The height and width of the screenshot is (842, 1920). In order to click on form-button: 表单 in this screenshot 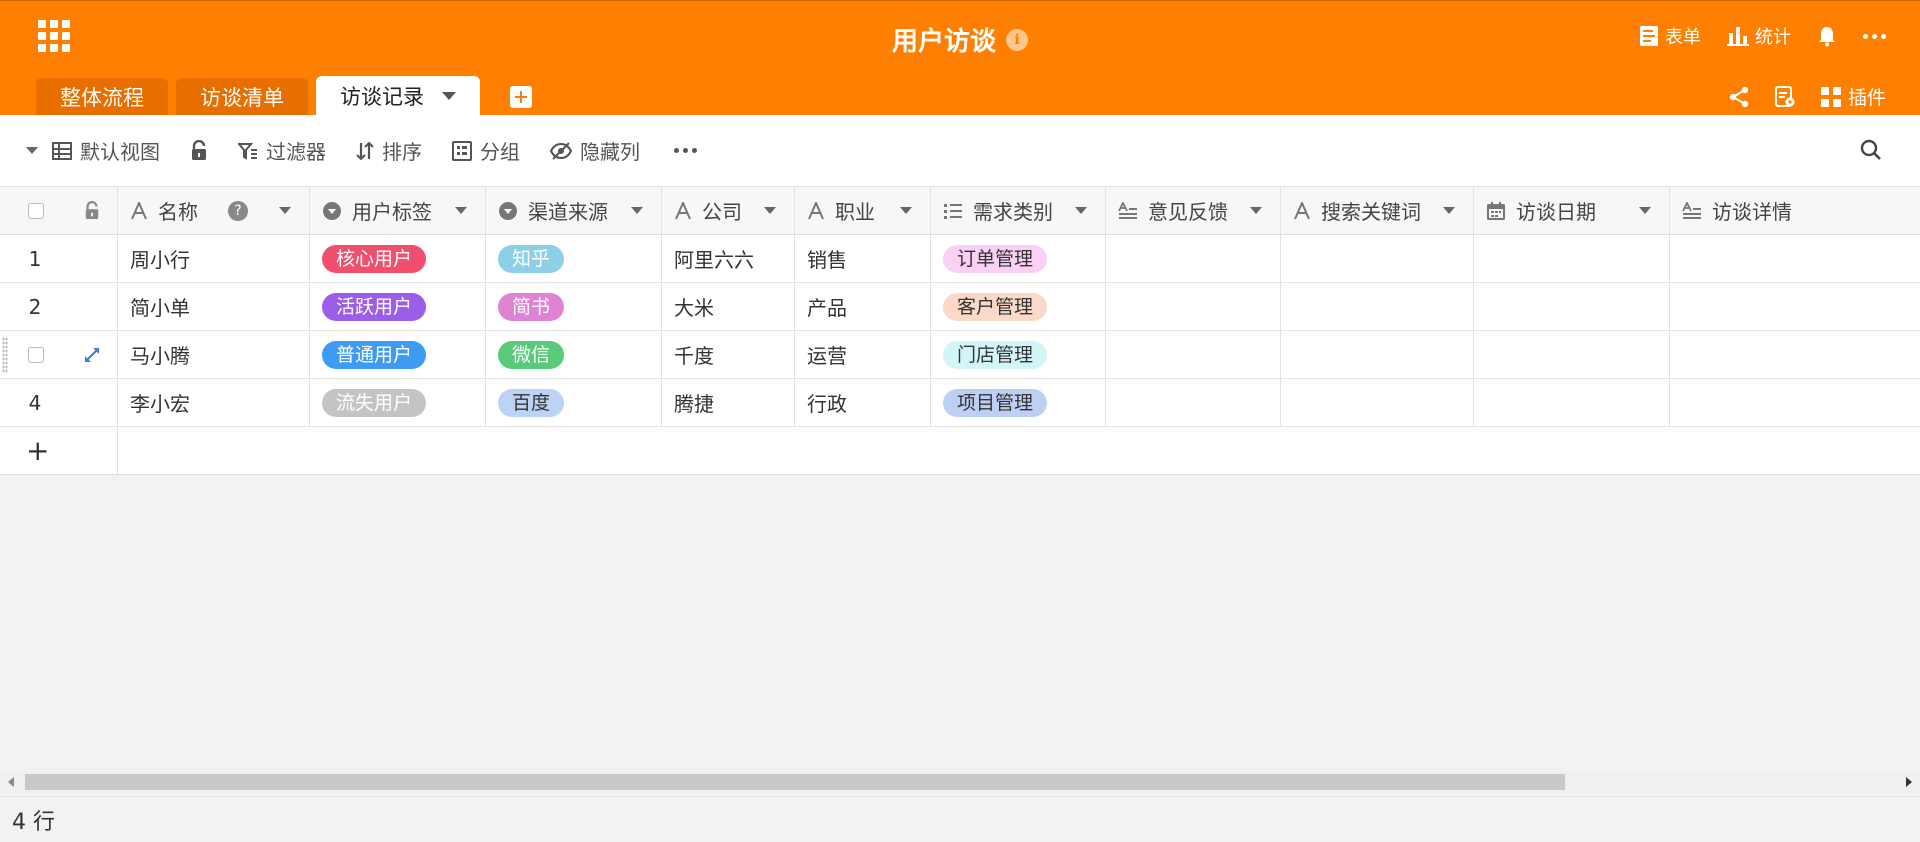, I will do `click(1670, 36)`.